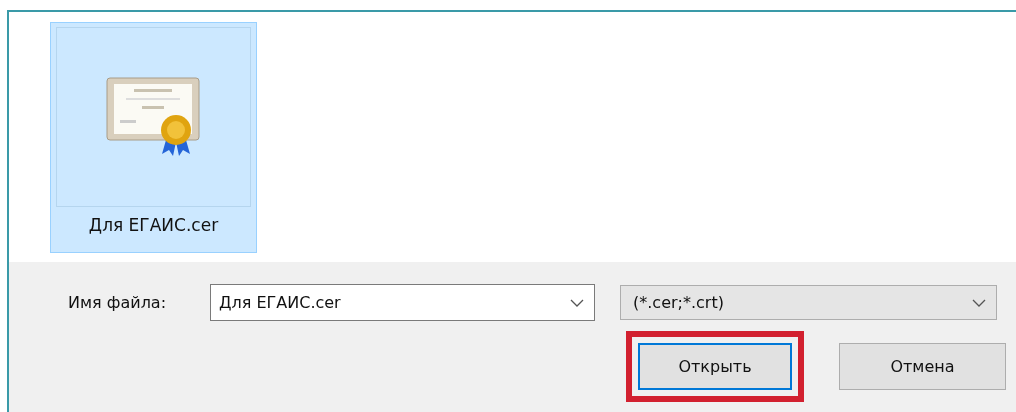 Image resolution: width=1016 pixels, height=412 pixels. Describe the element at coordinates (715, 366) in the screenshot. I see `dialog-button: Открыть` at that location.